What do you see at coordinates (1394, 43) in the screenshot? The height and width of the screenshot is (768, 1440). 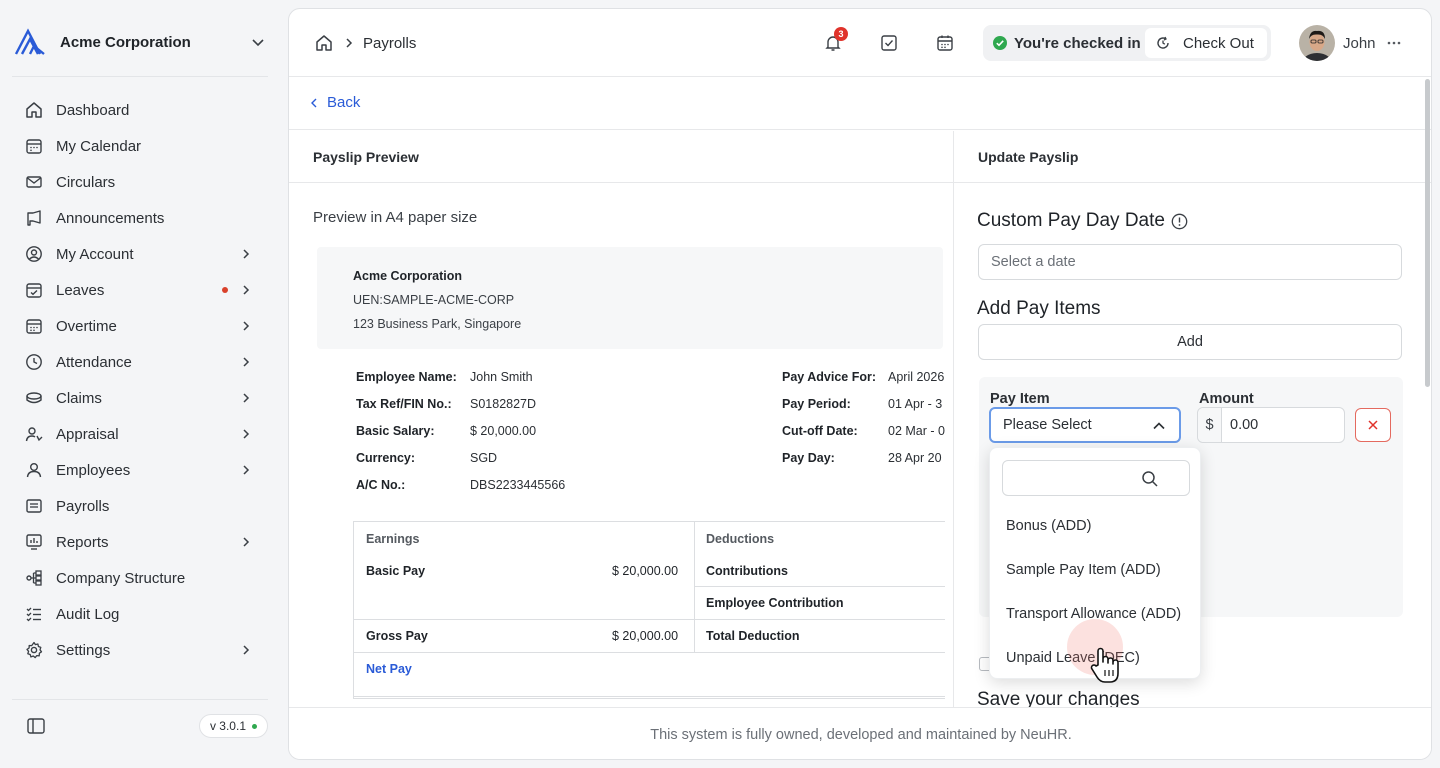 I see `more-horizontal-icon` at bounding box center [1394, 43].